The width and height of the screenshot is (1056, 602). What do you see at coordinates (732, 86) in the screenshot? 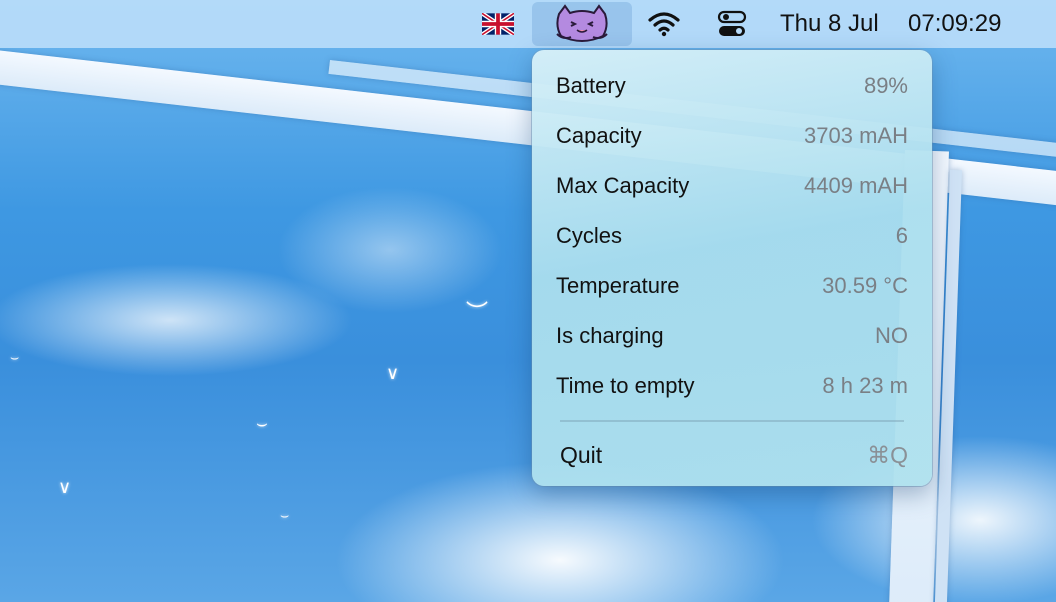
I see `menu-row-battery: Battery 89%` at bounding box center [732, 86].